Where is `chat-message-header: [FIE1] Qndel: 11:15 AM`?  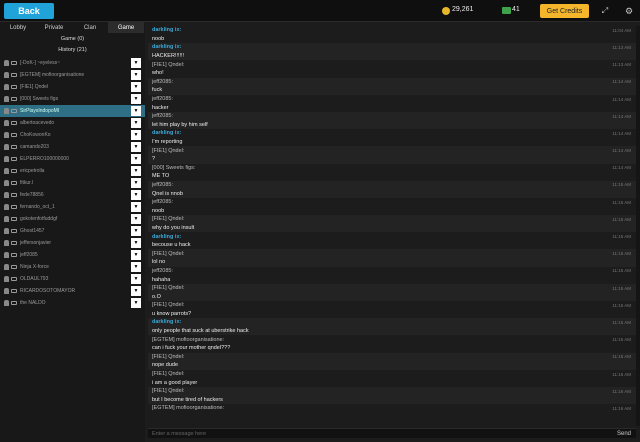 chat-message-header: [FIE1] Qndel: 11:15 AM is located at coordinates (392, 357).